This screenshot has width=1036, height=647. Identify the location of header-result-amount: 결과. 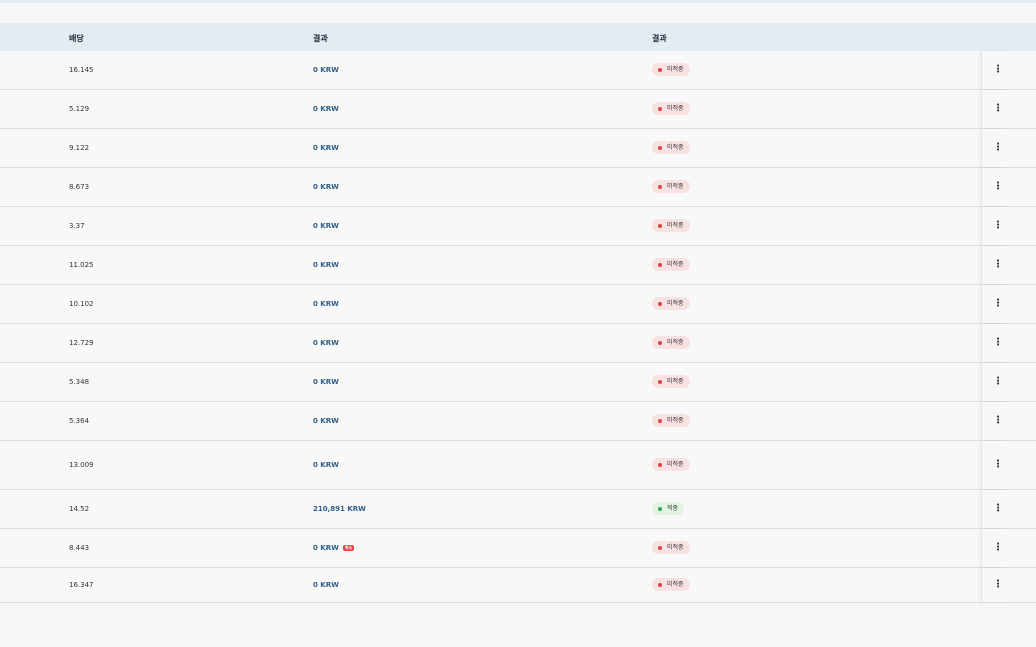
(320, 38).